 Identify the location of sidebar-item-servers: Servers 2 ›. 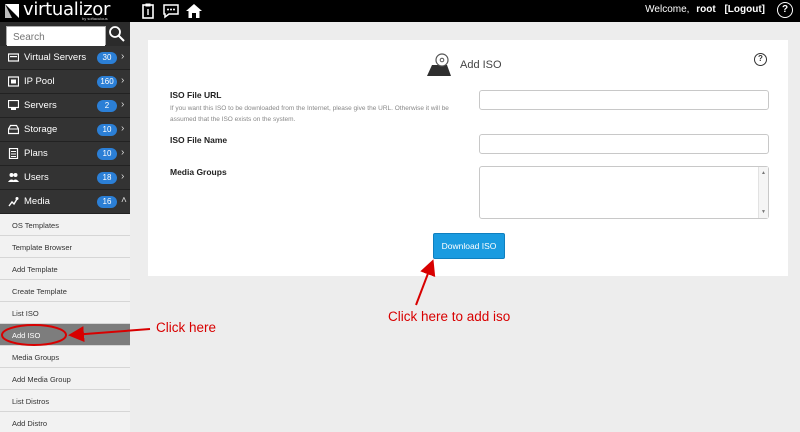
(65, 106).